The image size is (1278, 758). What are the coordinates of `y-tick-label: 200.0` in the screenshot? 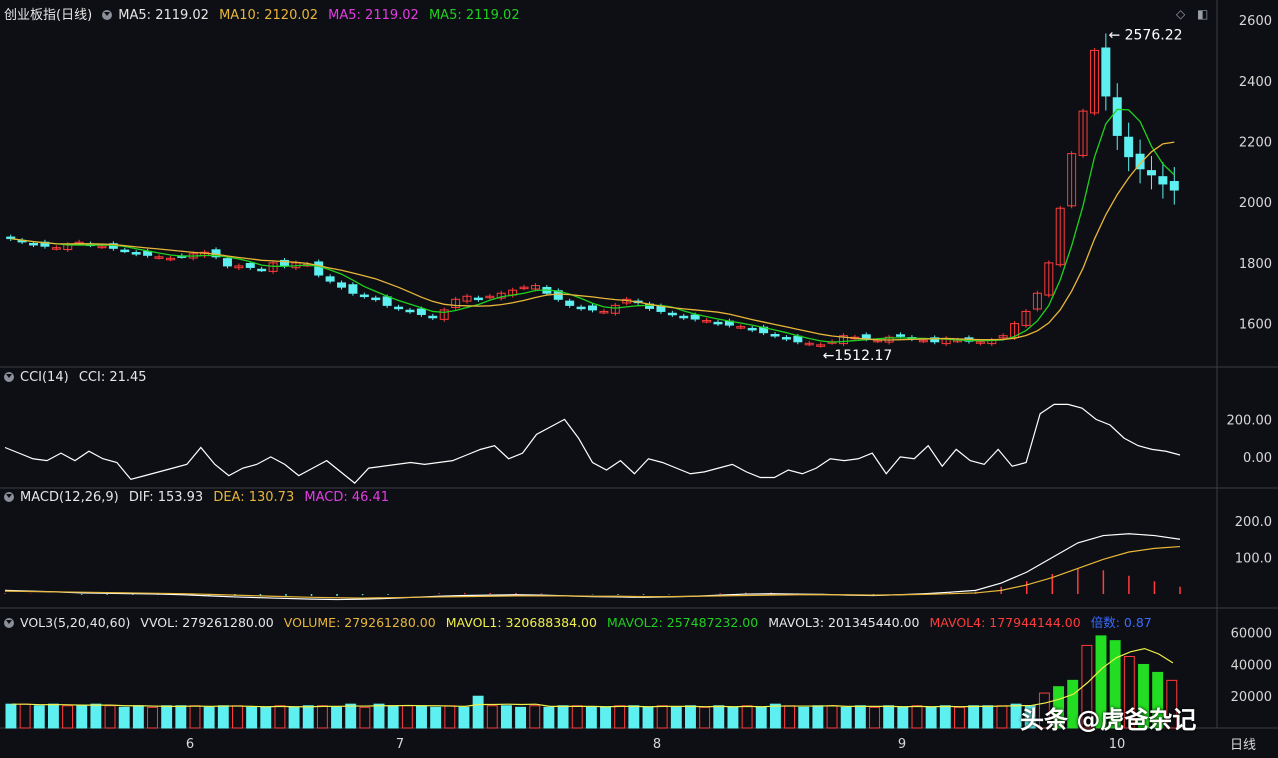 It's located at (1253, 522).